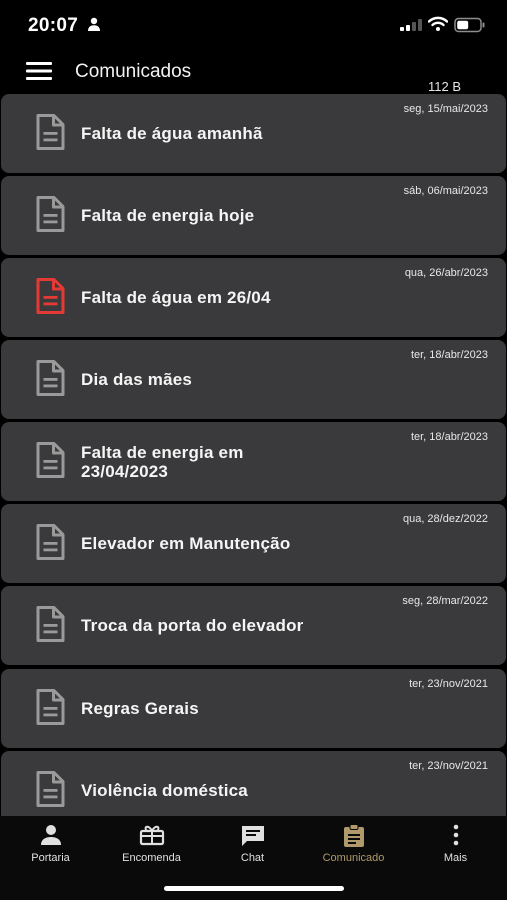 The width and height of the screenshot is (507, 900). What do you see at coordinates (140, 708) in the screenshot?
I see `notice-title: Regras Gerais` at bounding box center [140, 708].